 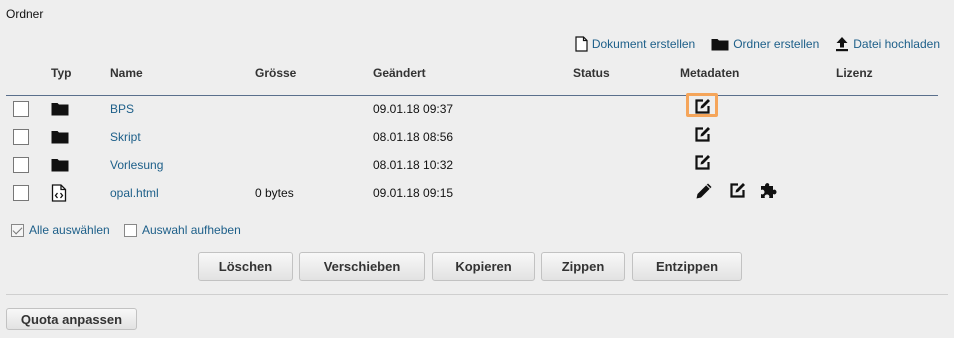 What do you see at coordinates (477, 294) in the screenshot?
I see `section-divider` at bounding box center [477, 294].